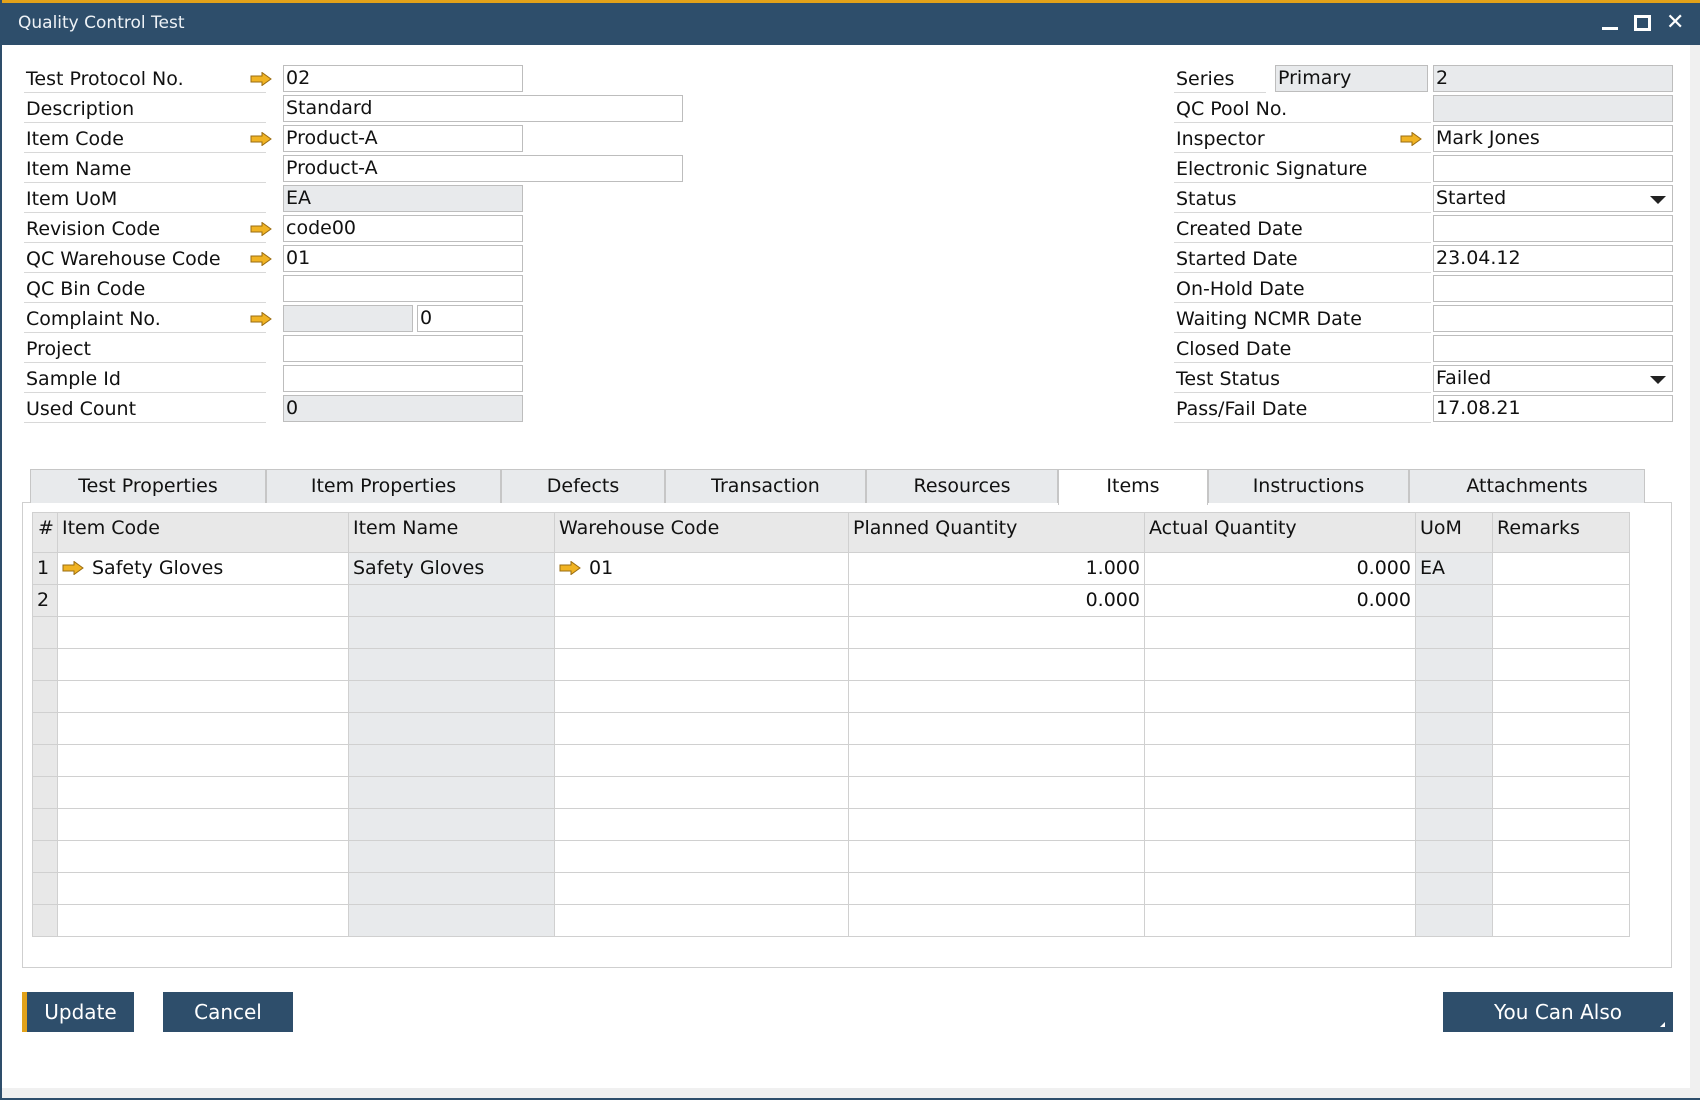  I want to click on tab-transaction: Transaction, so click(765, 486).